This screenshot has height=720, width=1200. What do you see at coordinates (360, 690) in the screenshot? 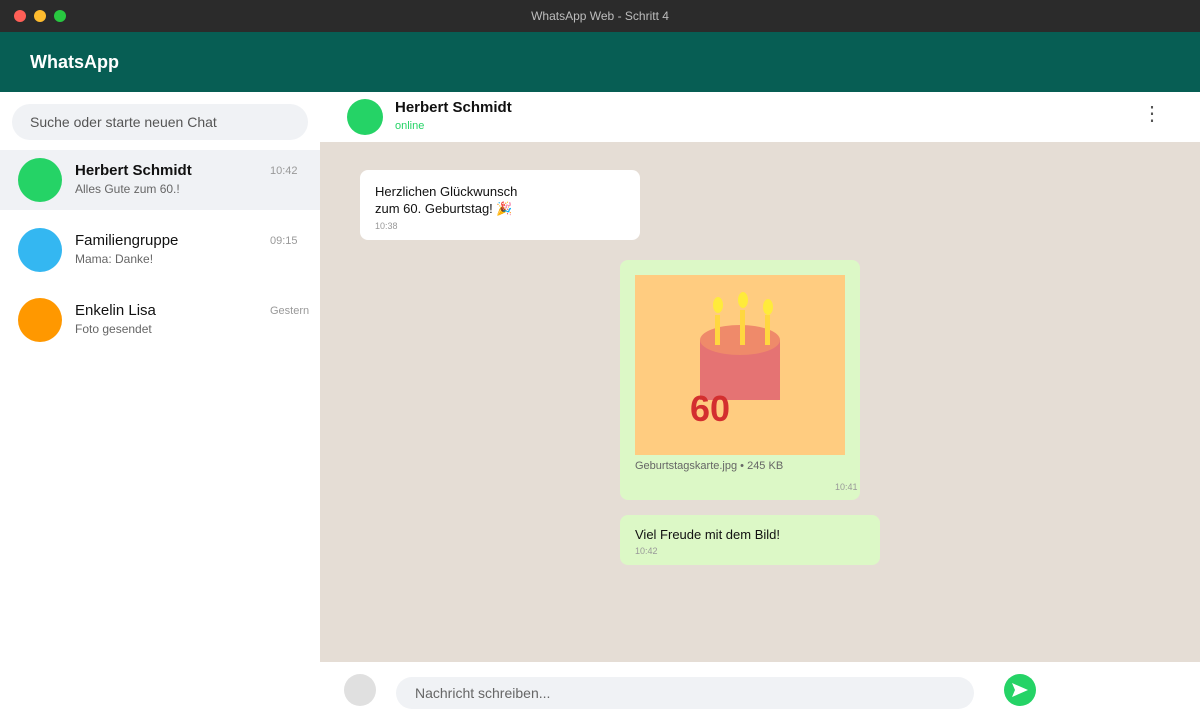
I see `attach-icon` at bounding box center [360, 690].